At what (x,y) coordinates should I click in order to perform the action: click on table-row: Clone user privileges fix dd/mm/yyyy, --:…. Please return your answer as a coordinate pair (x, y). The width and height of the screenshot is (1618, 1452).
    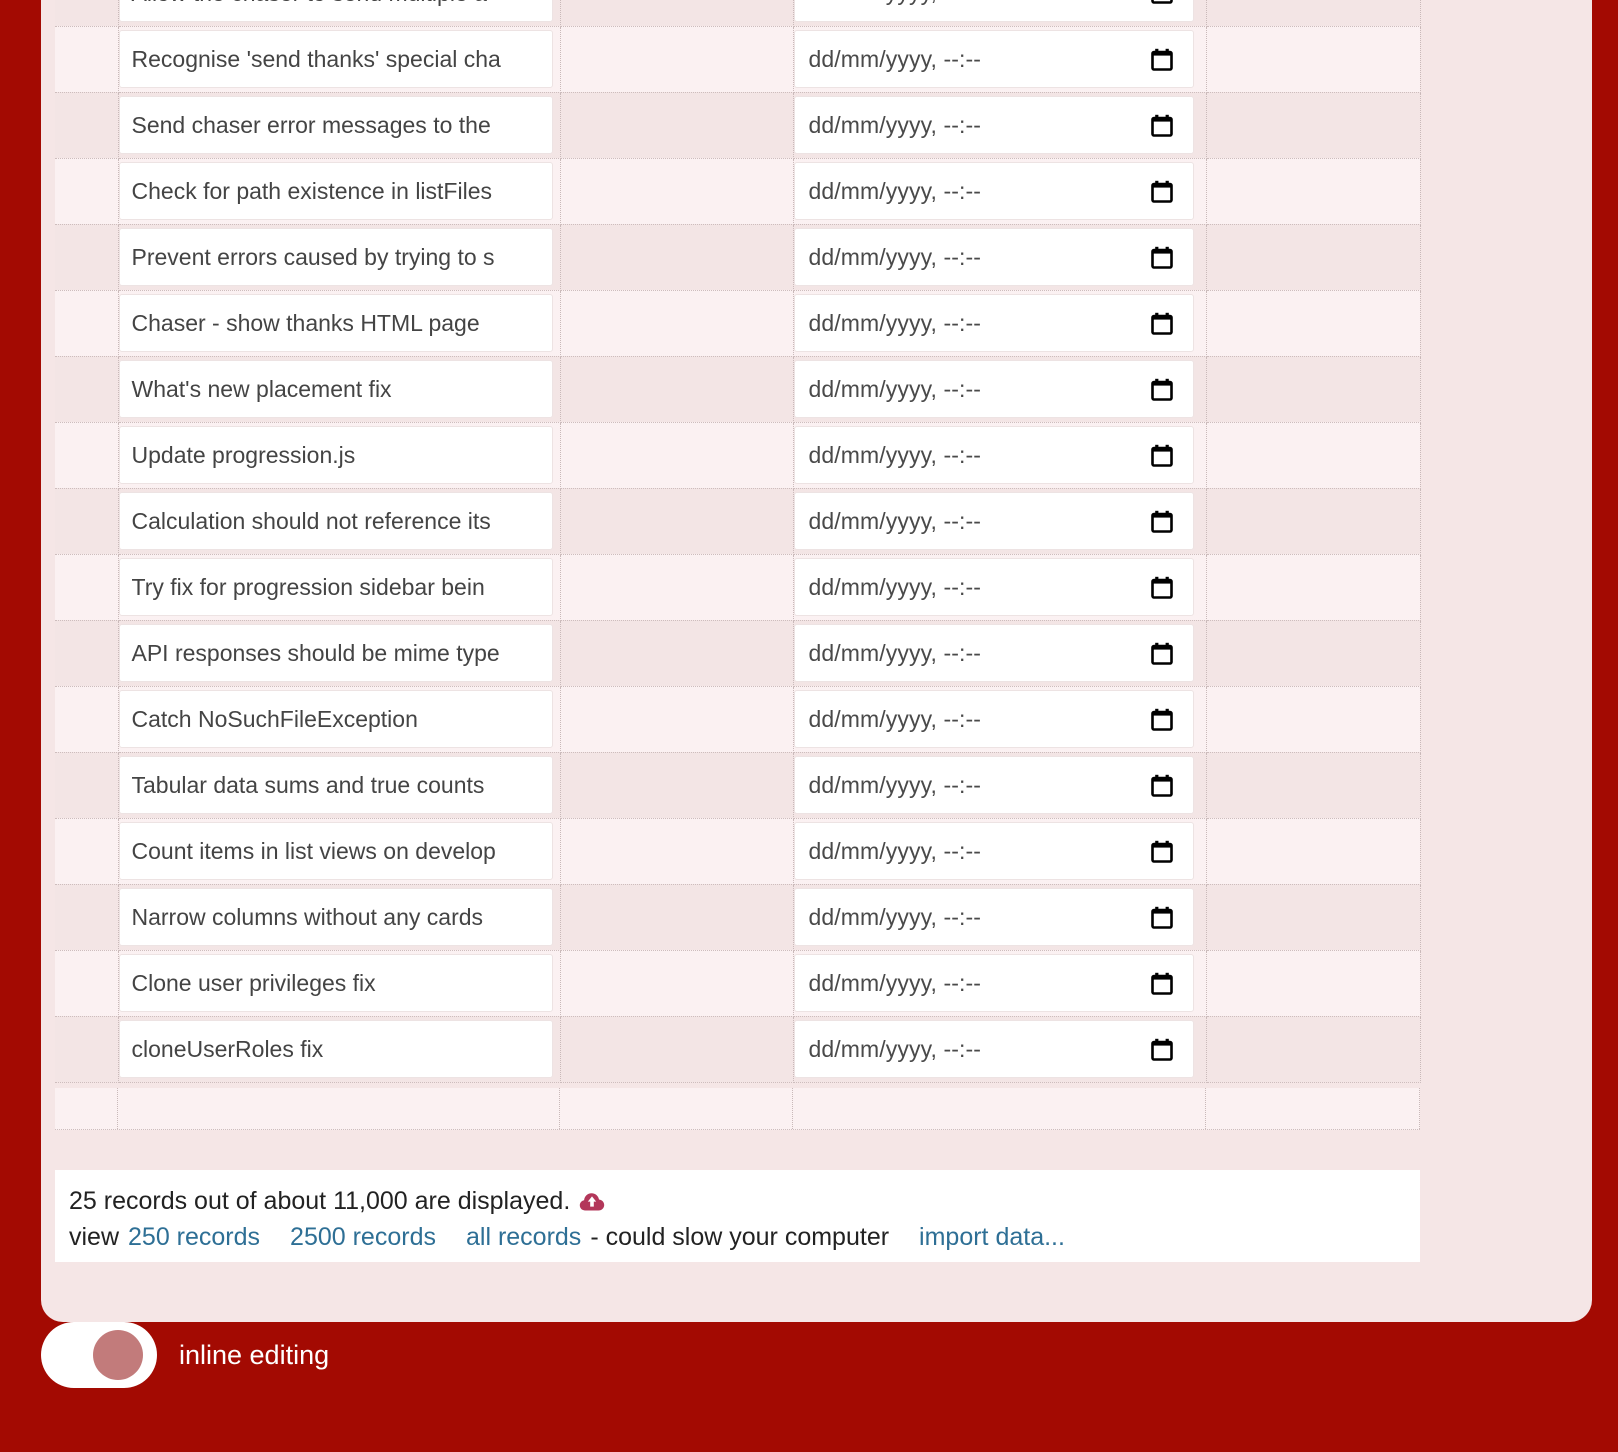
    Looking at the image, I should click on (738, 983).